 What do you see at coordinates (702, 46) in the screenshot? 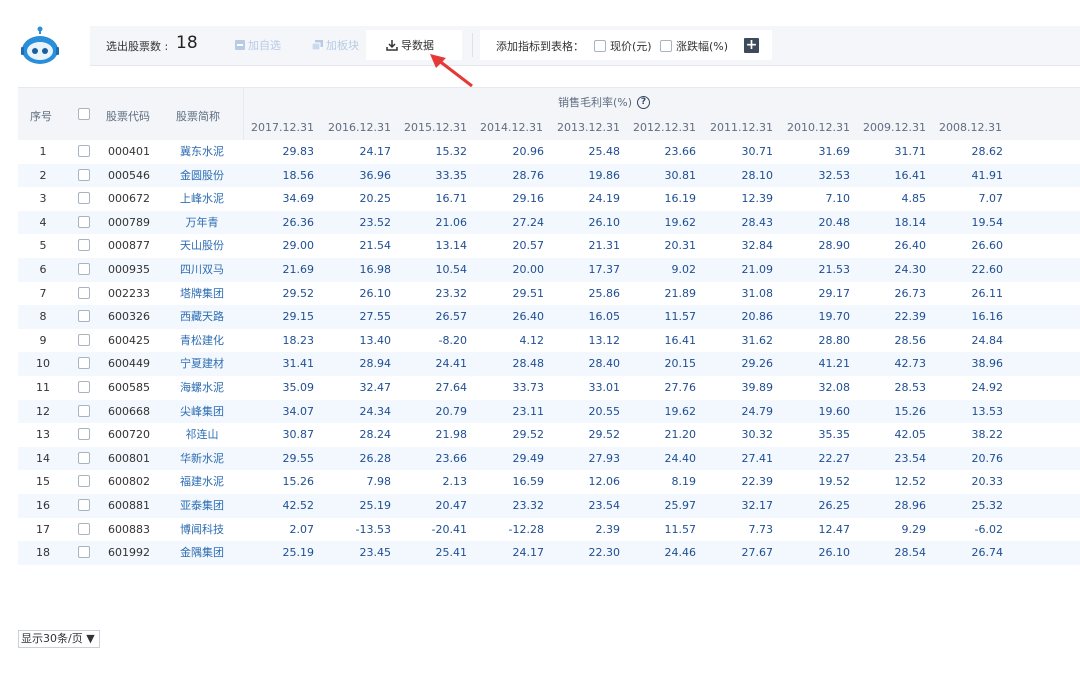
I see `indicator-option-label: 涨跌幅(%)` at bounding box center [702, 46].